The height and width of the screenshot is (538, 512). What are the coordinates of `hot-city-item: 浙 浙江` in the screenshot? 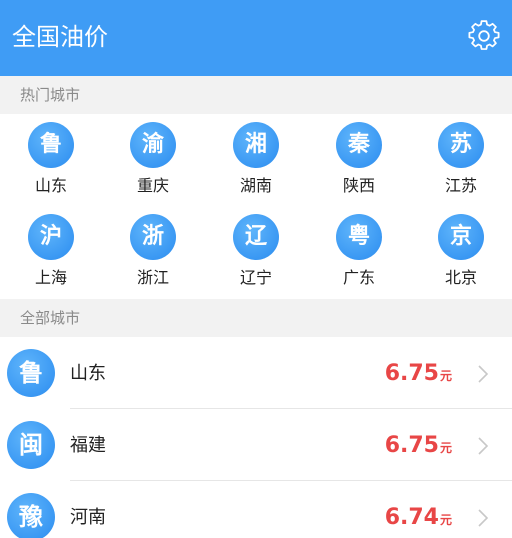 It's located at (153, 252).